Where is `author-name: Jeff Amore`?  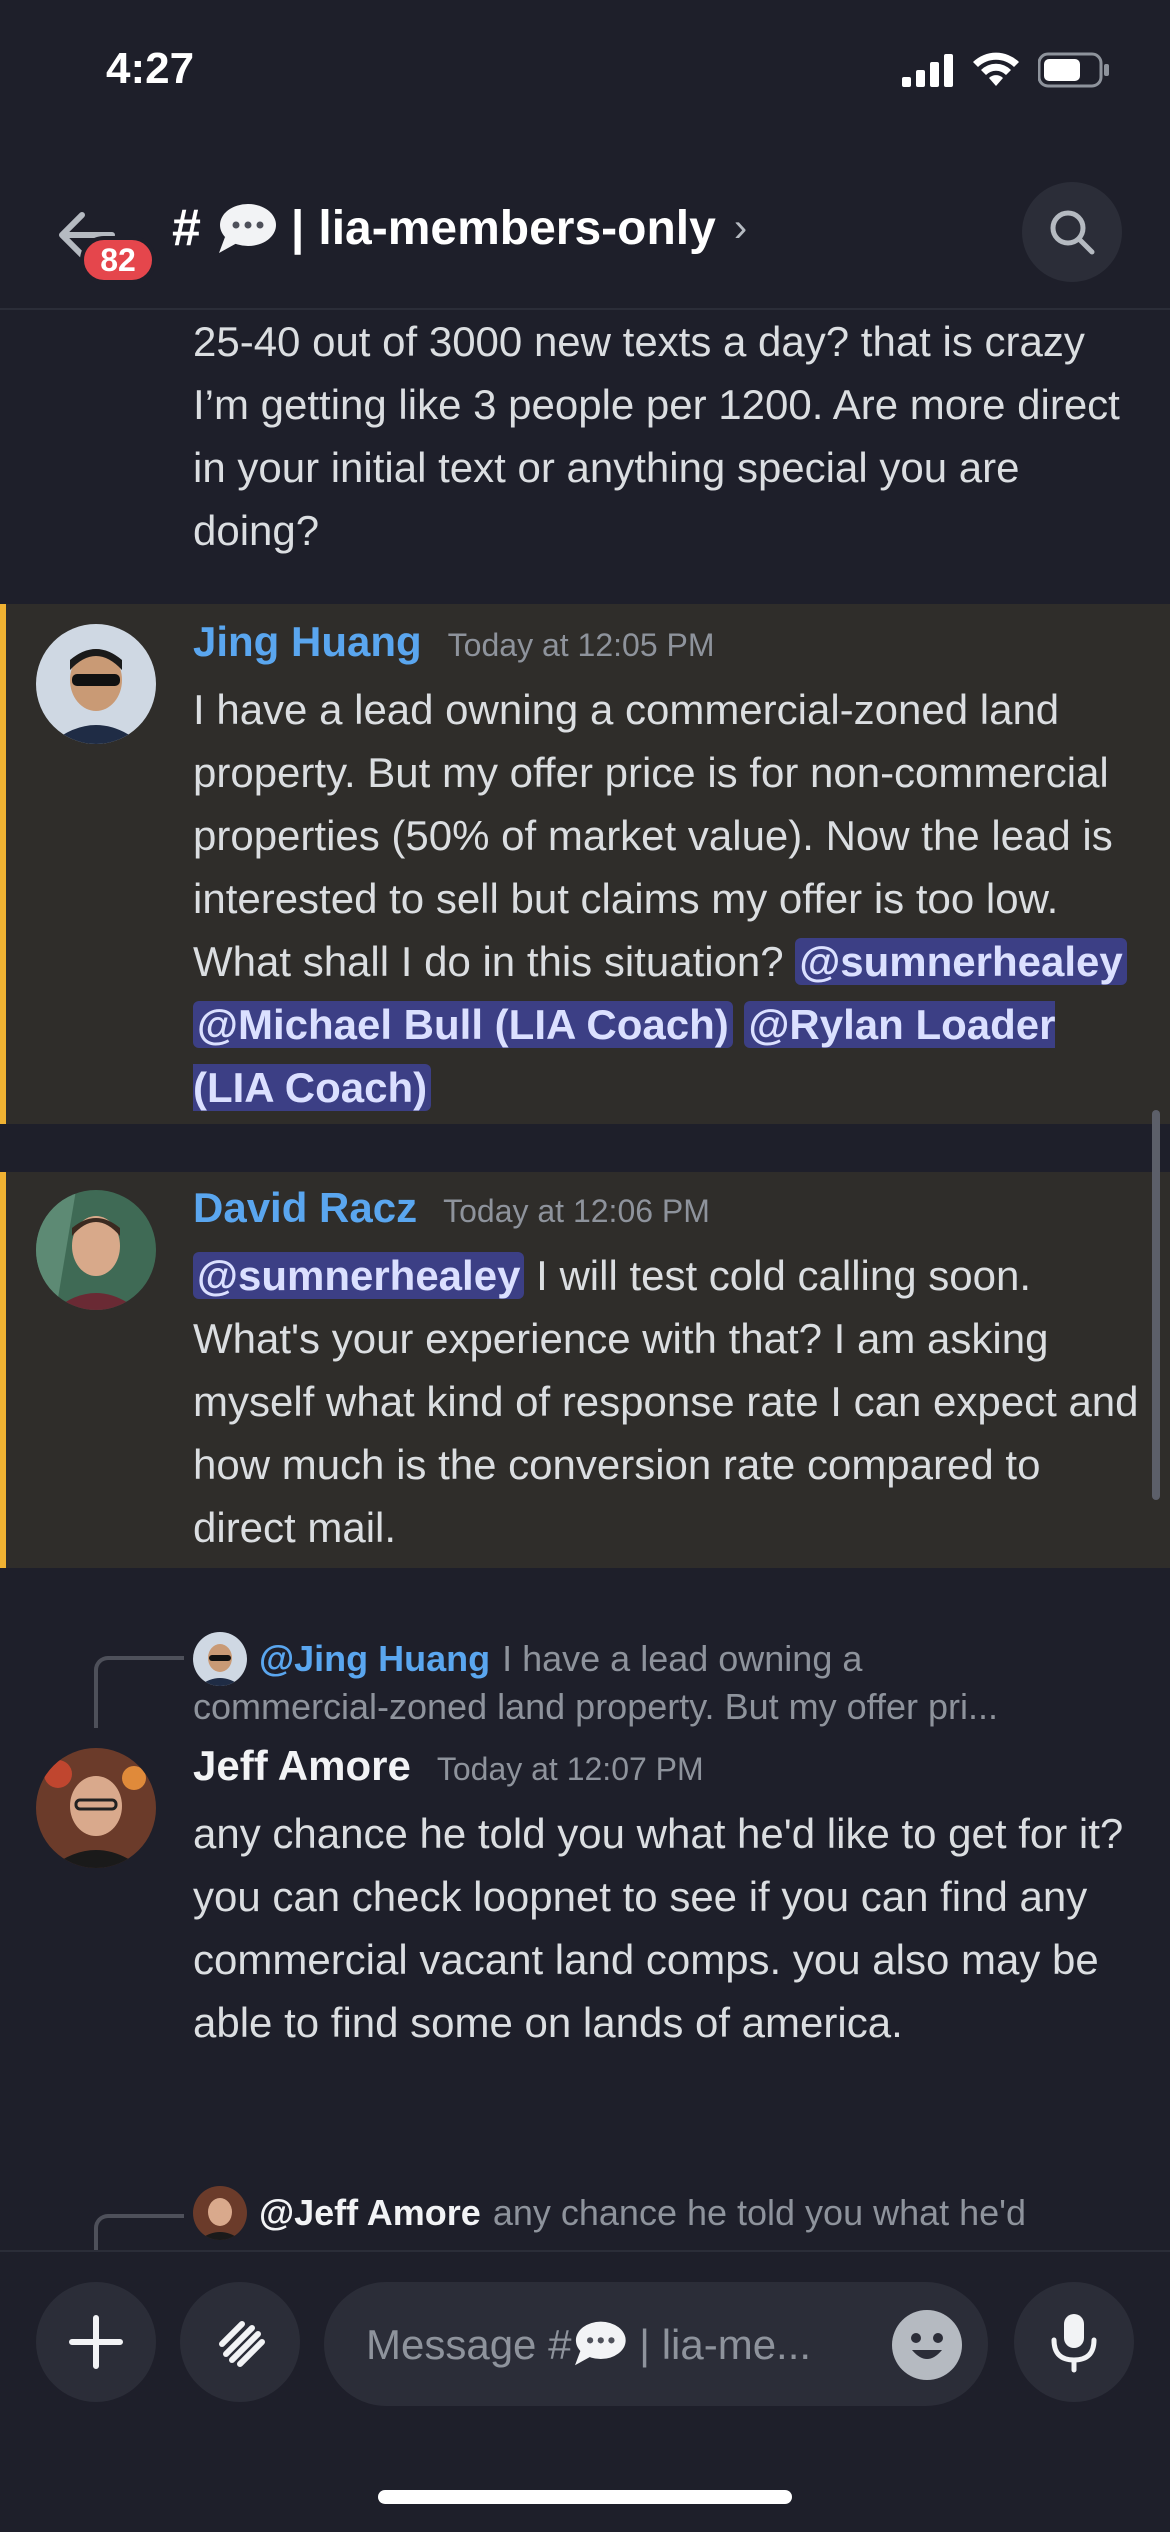
author-name: Jeff Amore is located at coordinates (302, 1766).